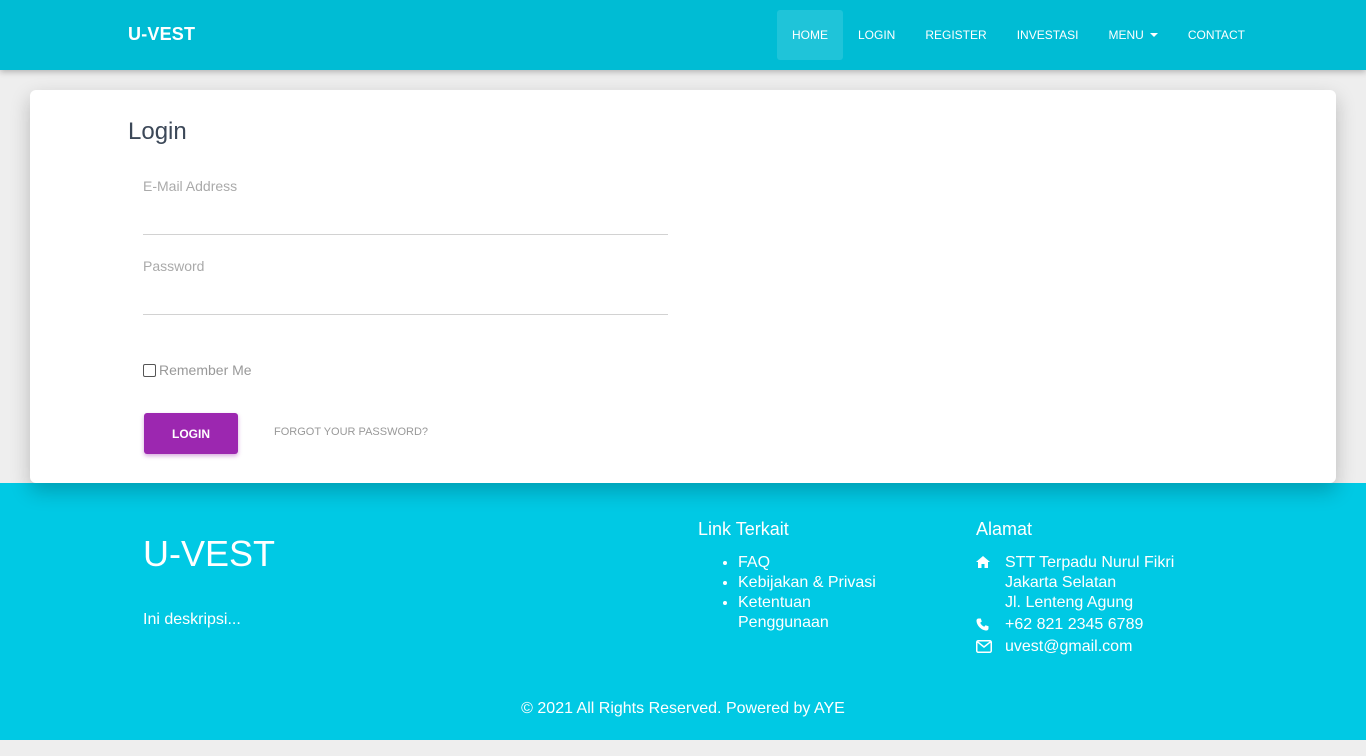  I want to click on email-field, so click(405, 221).